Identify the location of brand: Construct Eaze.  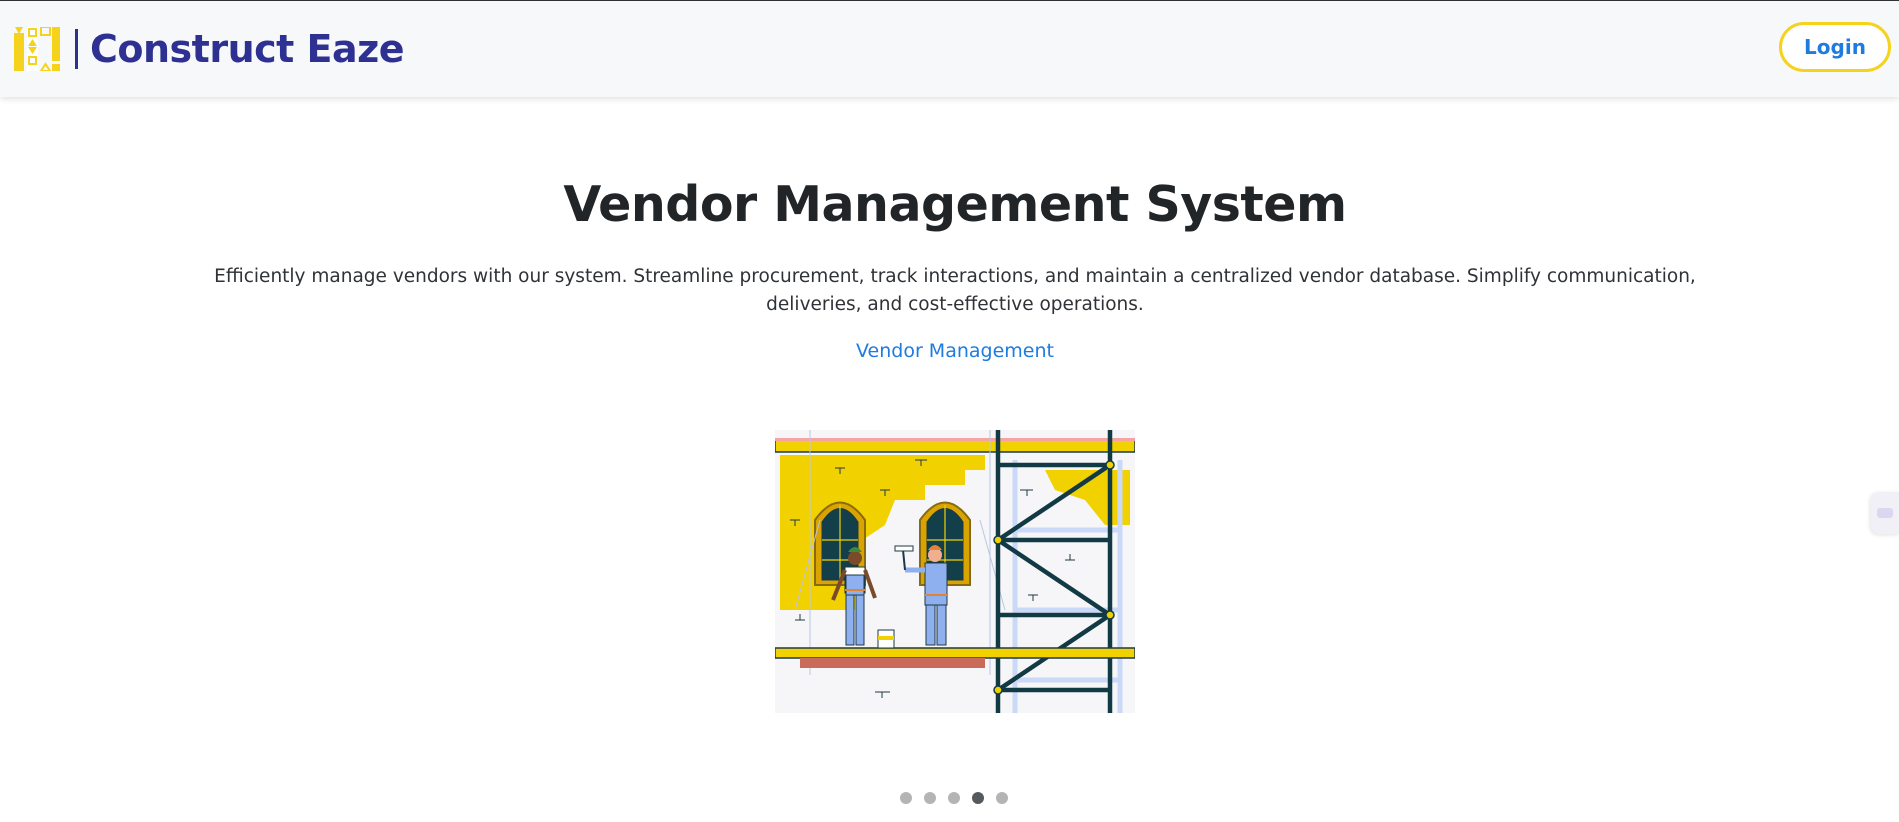
(209, 49).